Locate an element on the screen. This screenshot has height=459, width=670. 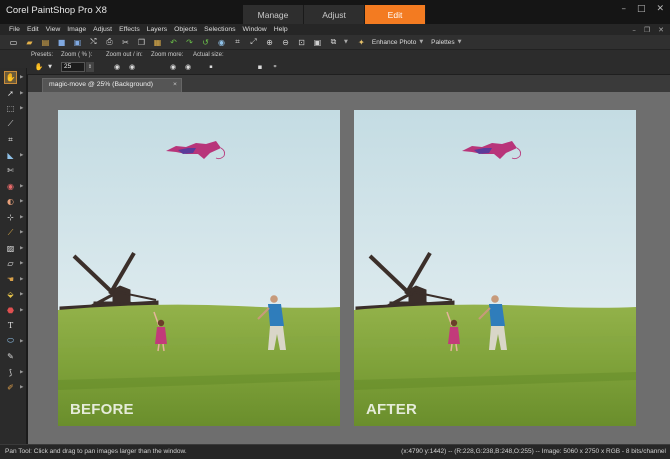
before-label: BEFORE is located at coordinates (102, 409).